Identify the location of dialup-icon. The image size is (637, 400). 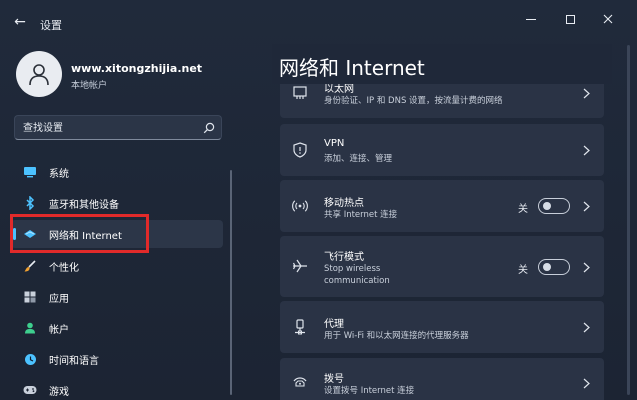
(300, 382).